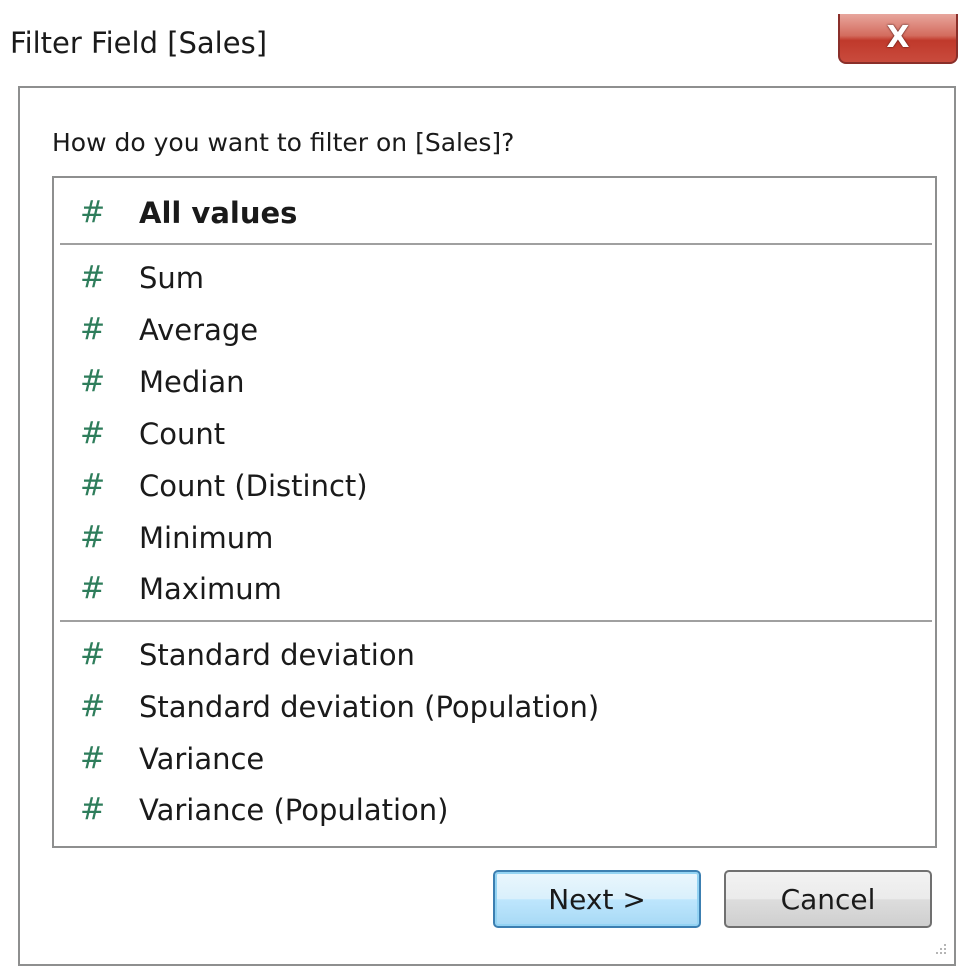 This screenshot has width=966, height=970. What do you see at coordinates (494, 810) in the screenshot?
I see `list-item-variance-population: # Variance (Population)` at bounding box center [494, 810].